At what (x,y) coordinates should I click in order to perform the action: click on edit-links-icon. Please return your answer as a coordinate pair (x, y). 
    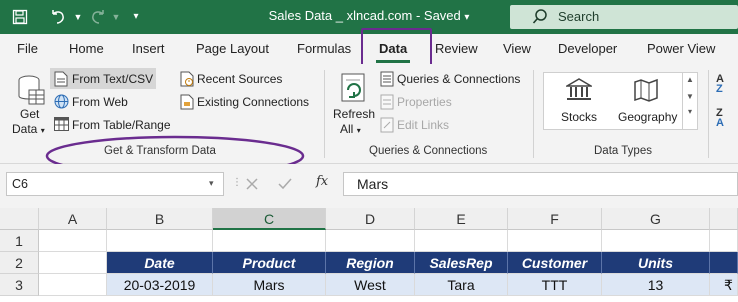
    Looking at the image, I should click on (387, 126).